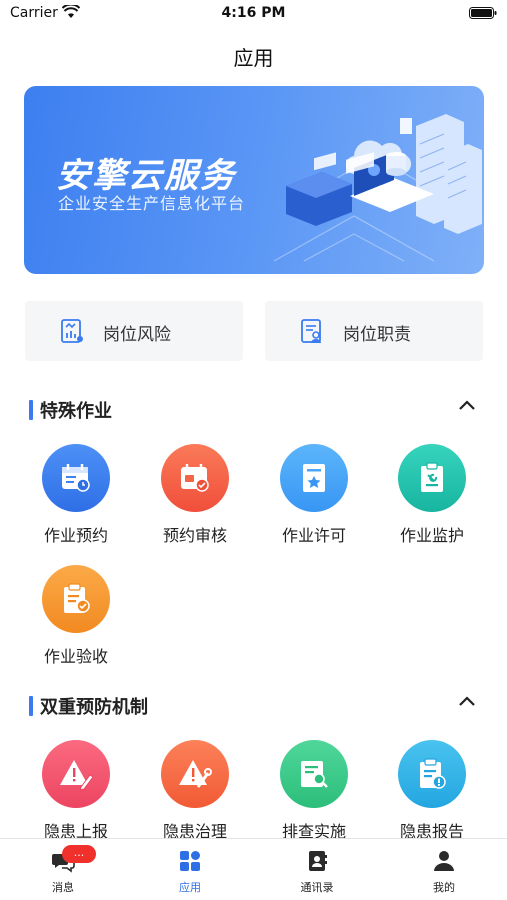 This screenshot has height=900, width=507. I want to click on tab-apps: 应用, so click(190, 869).